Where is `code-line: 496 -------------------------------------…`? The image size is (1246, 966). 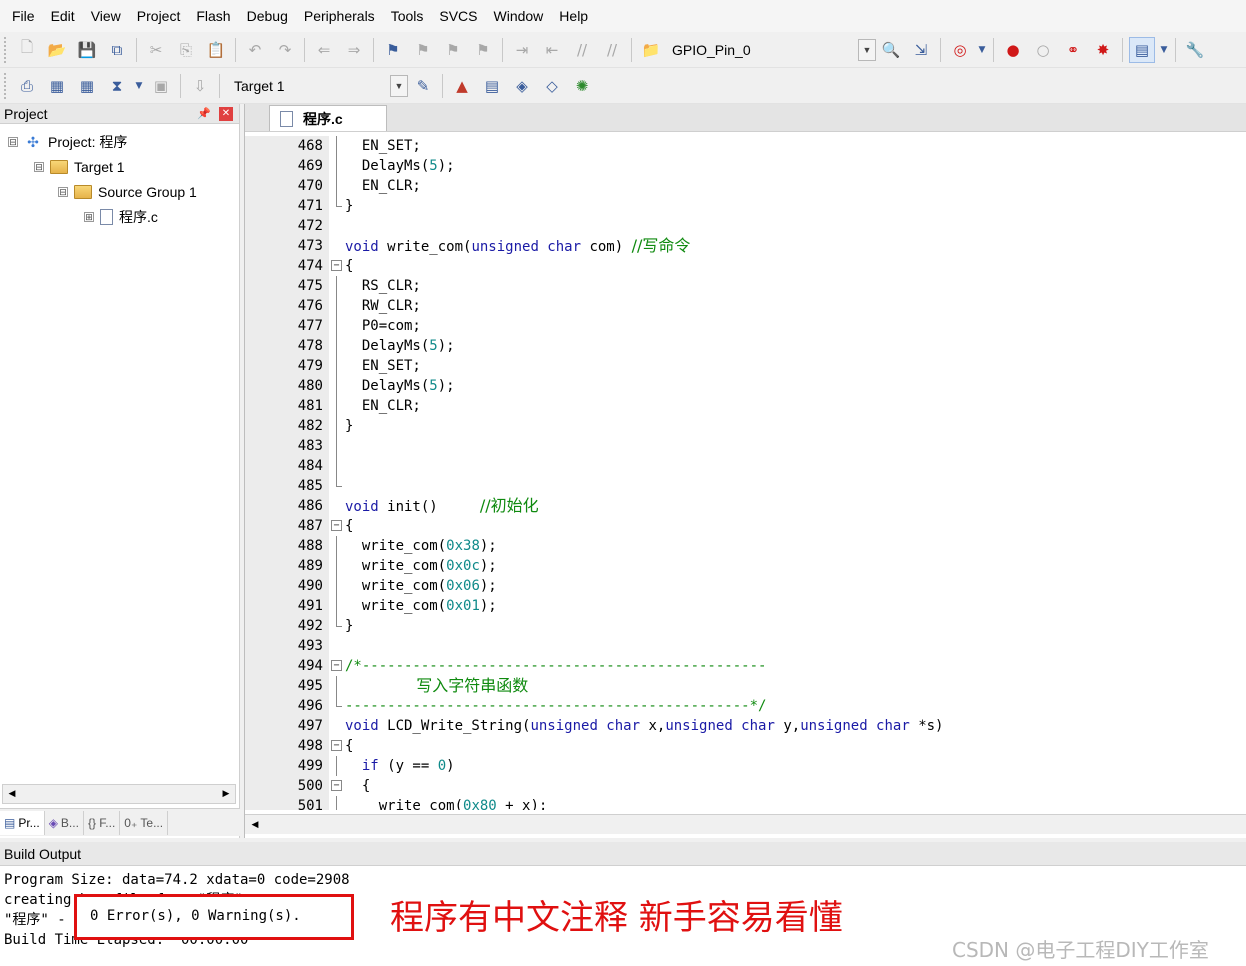
code-line: 496 -------------------------------------… is located at coordinates (745, 706).